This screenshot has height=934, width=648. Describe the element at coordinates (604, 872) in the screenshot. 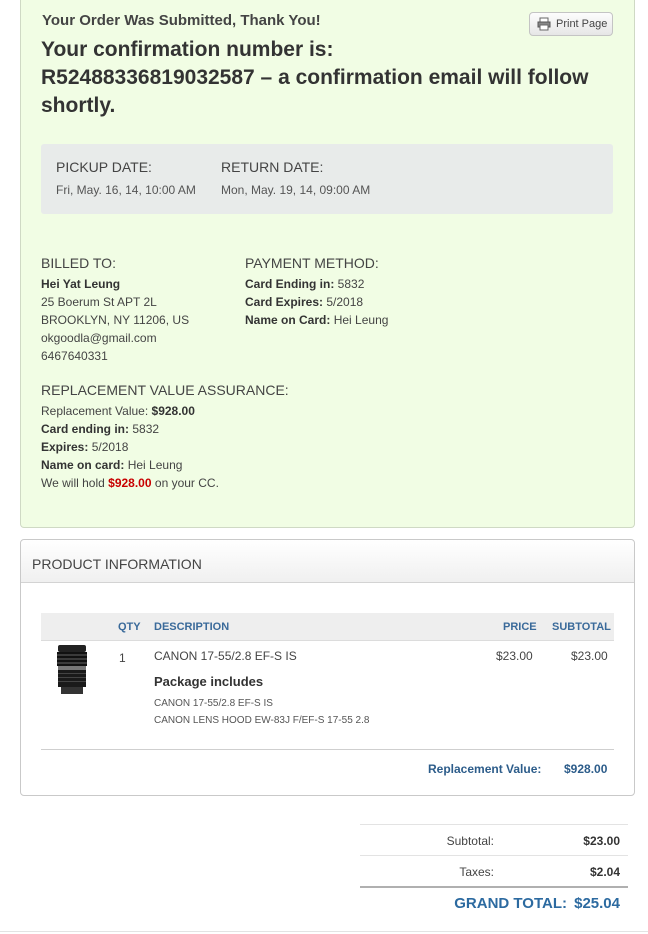

I see `taxes-value: $2.04` at that location.